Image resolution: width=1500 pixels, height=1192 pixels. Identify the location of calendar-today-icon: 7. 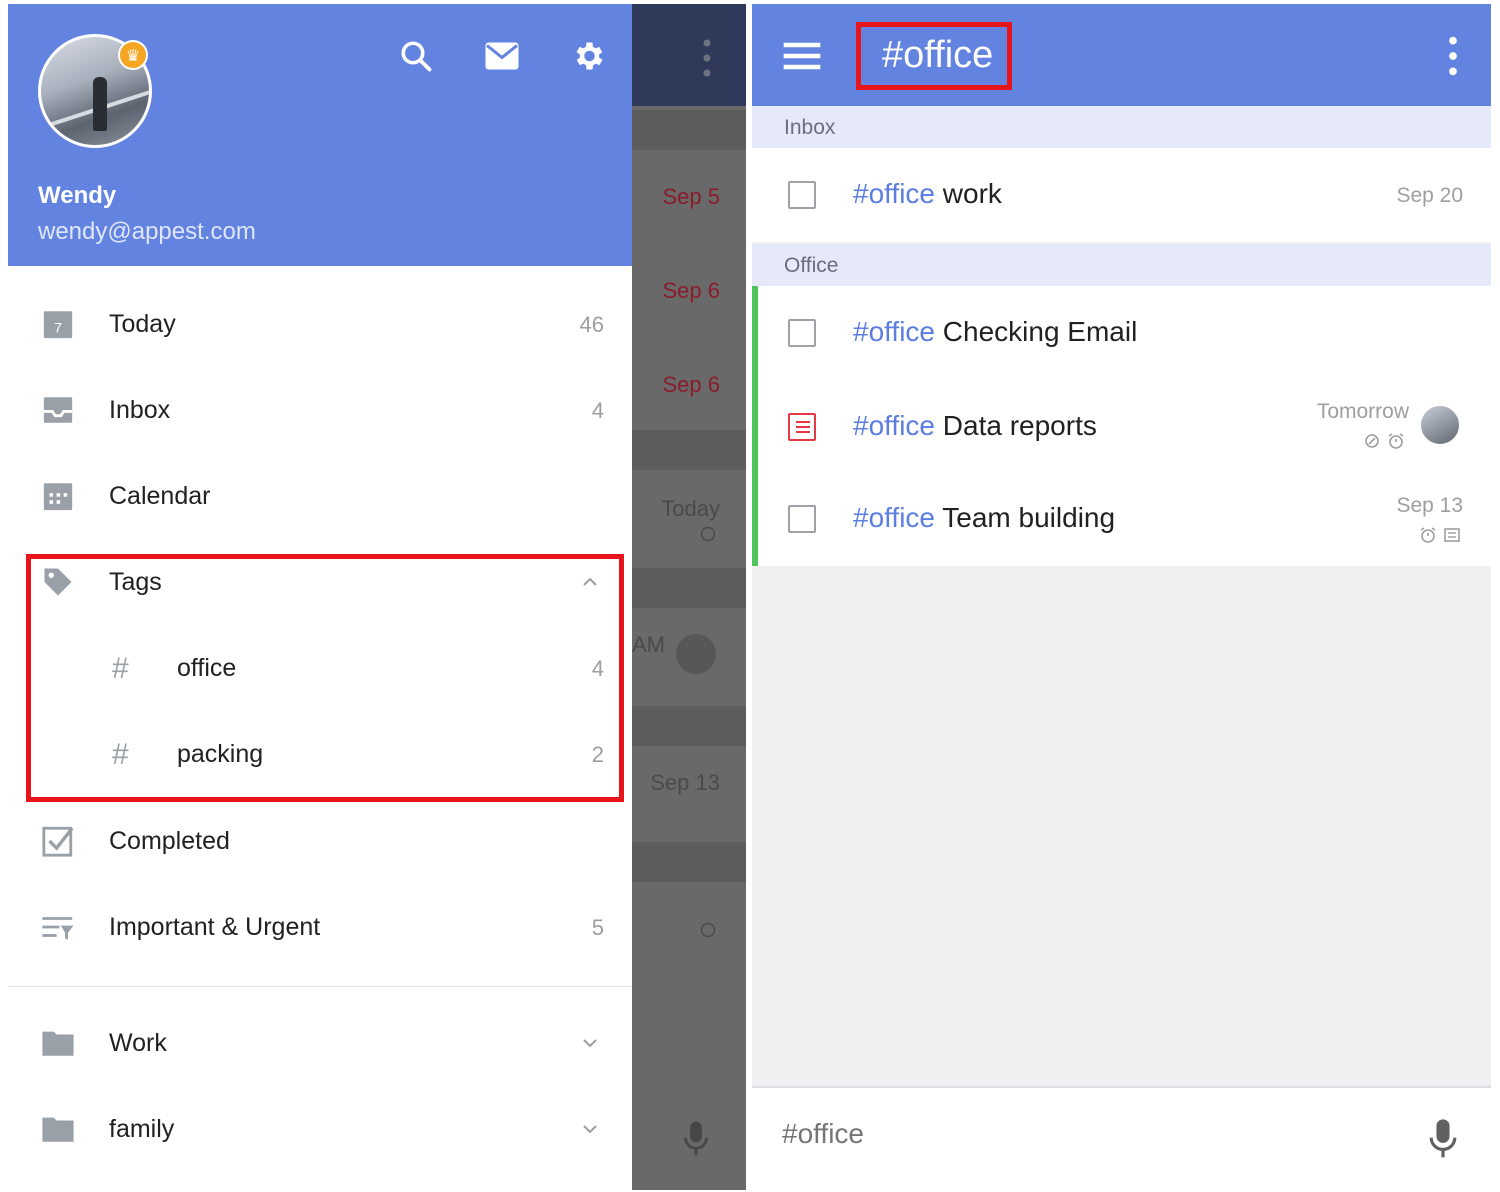
(58, 324).